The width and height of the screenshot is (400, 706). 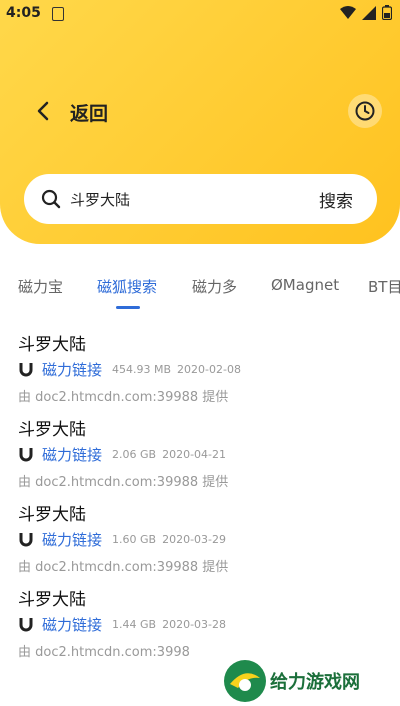 What do you see at coordinates (194, 454) in the screenshot?
I see `file-date: 2020-04-21` at bounding box center [194, 454].